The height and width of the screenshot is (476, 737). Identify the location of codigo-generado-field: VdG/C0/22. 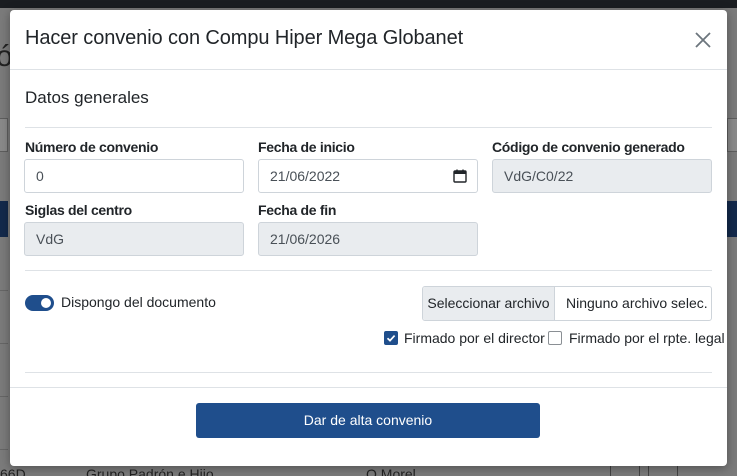
(602, 176).